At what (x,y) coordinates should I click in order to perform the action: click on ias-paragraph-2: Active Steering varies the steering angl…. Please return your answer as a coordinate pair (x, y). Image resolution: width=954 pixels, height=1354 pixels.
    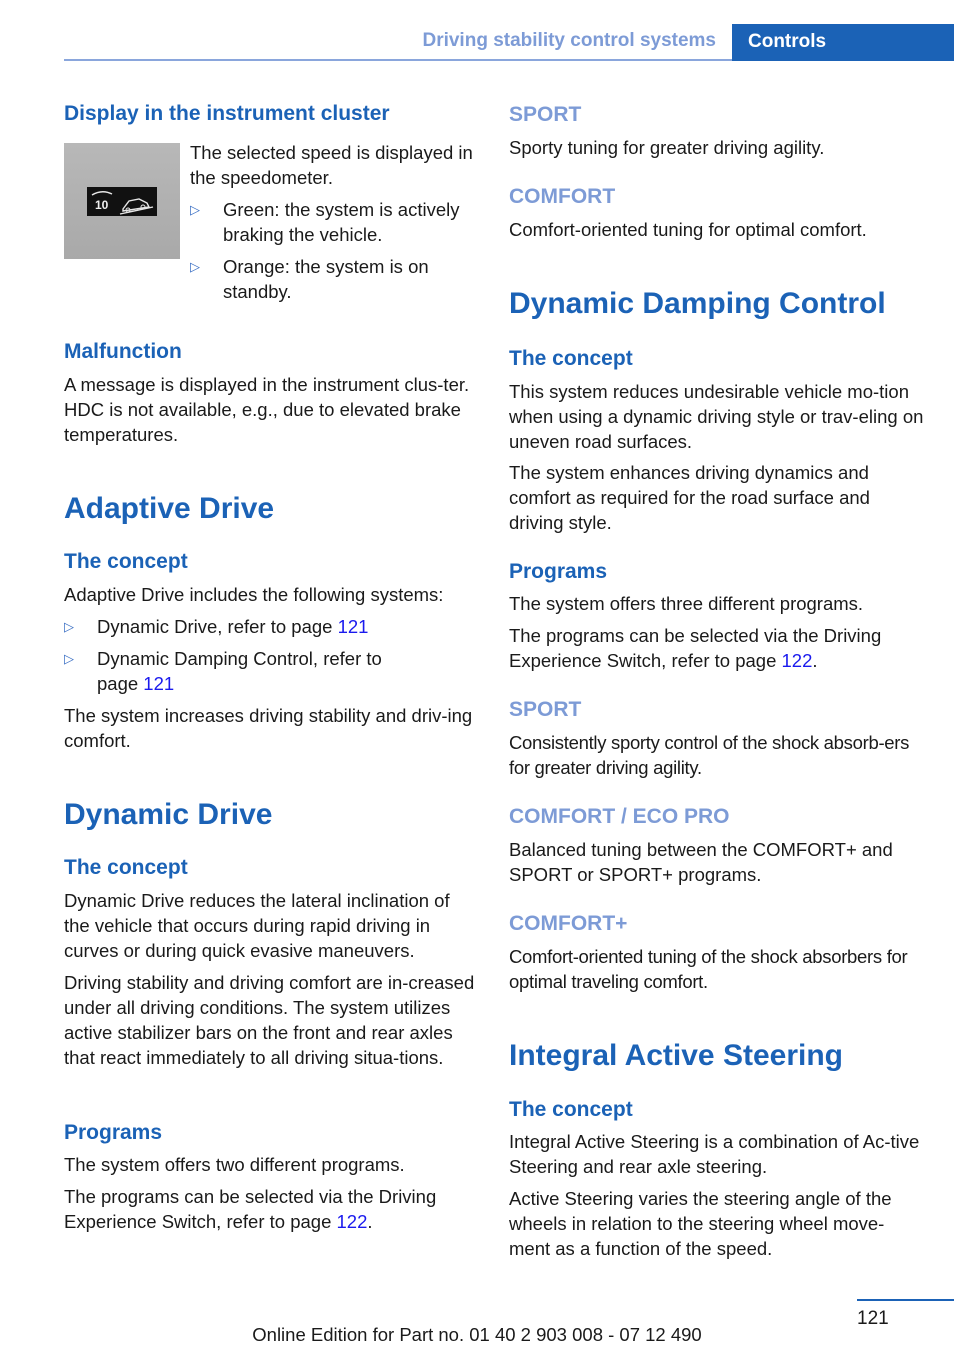
    Looking at the image, I should click on (700, 1223).